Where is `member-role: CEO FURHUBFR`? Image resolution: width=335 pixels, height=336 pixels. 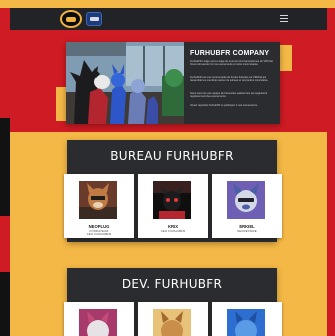 member-role: CEO FURHUBFR is located at coordinates (173, 231).